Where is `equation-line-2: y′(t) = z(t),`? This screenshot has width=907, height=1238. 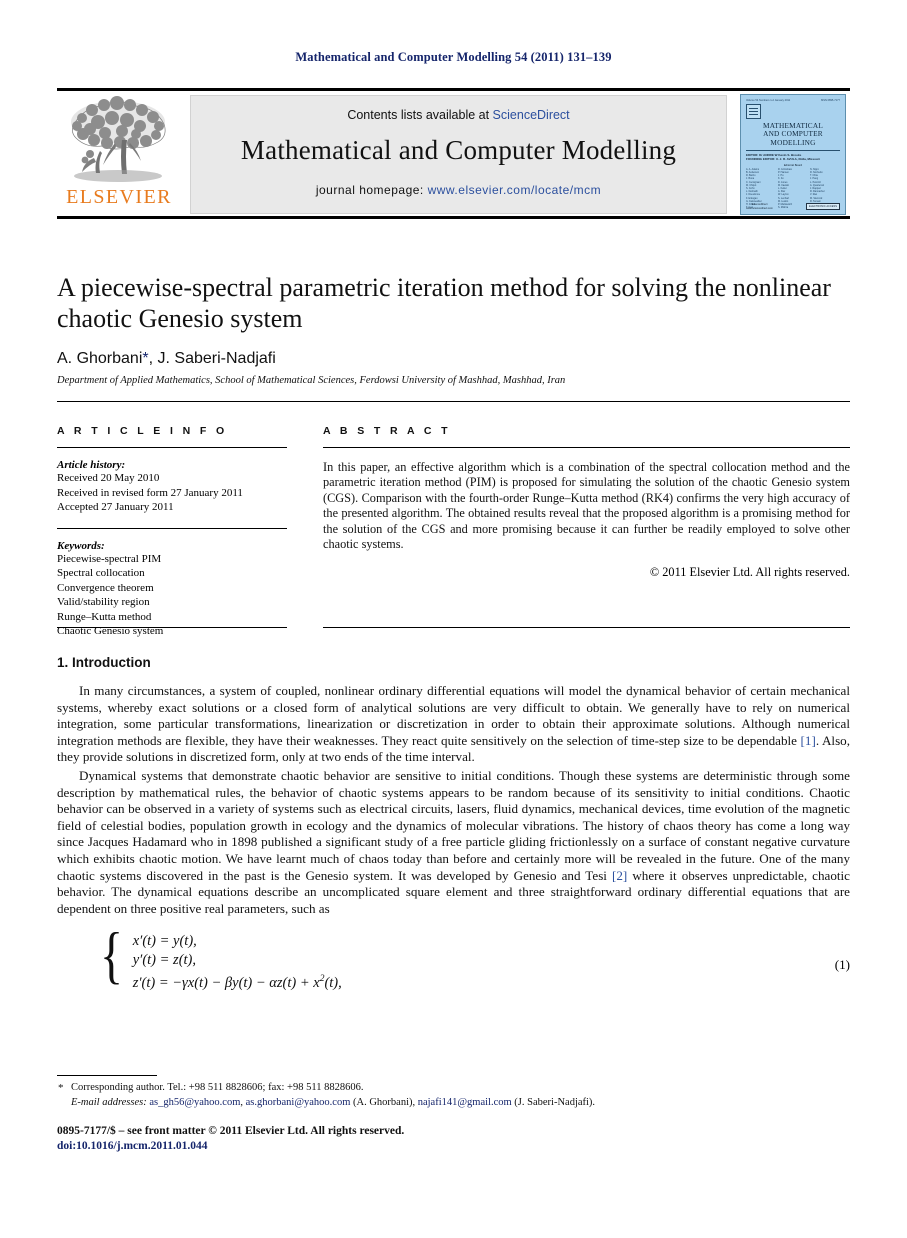 equation-line-2: y′(t) = z(t), is located at coordinates (164, 960).